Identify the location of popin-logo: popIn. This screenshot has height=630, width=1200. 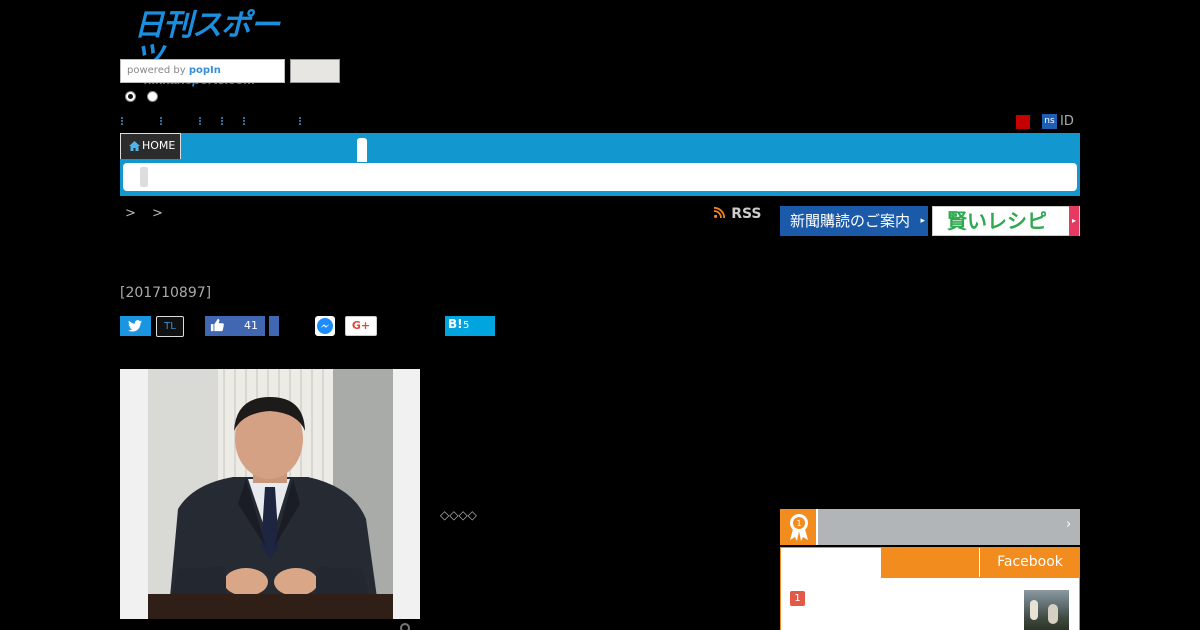
(204, 70).